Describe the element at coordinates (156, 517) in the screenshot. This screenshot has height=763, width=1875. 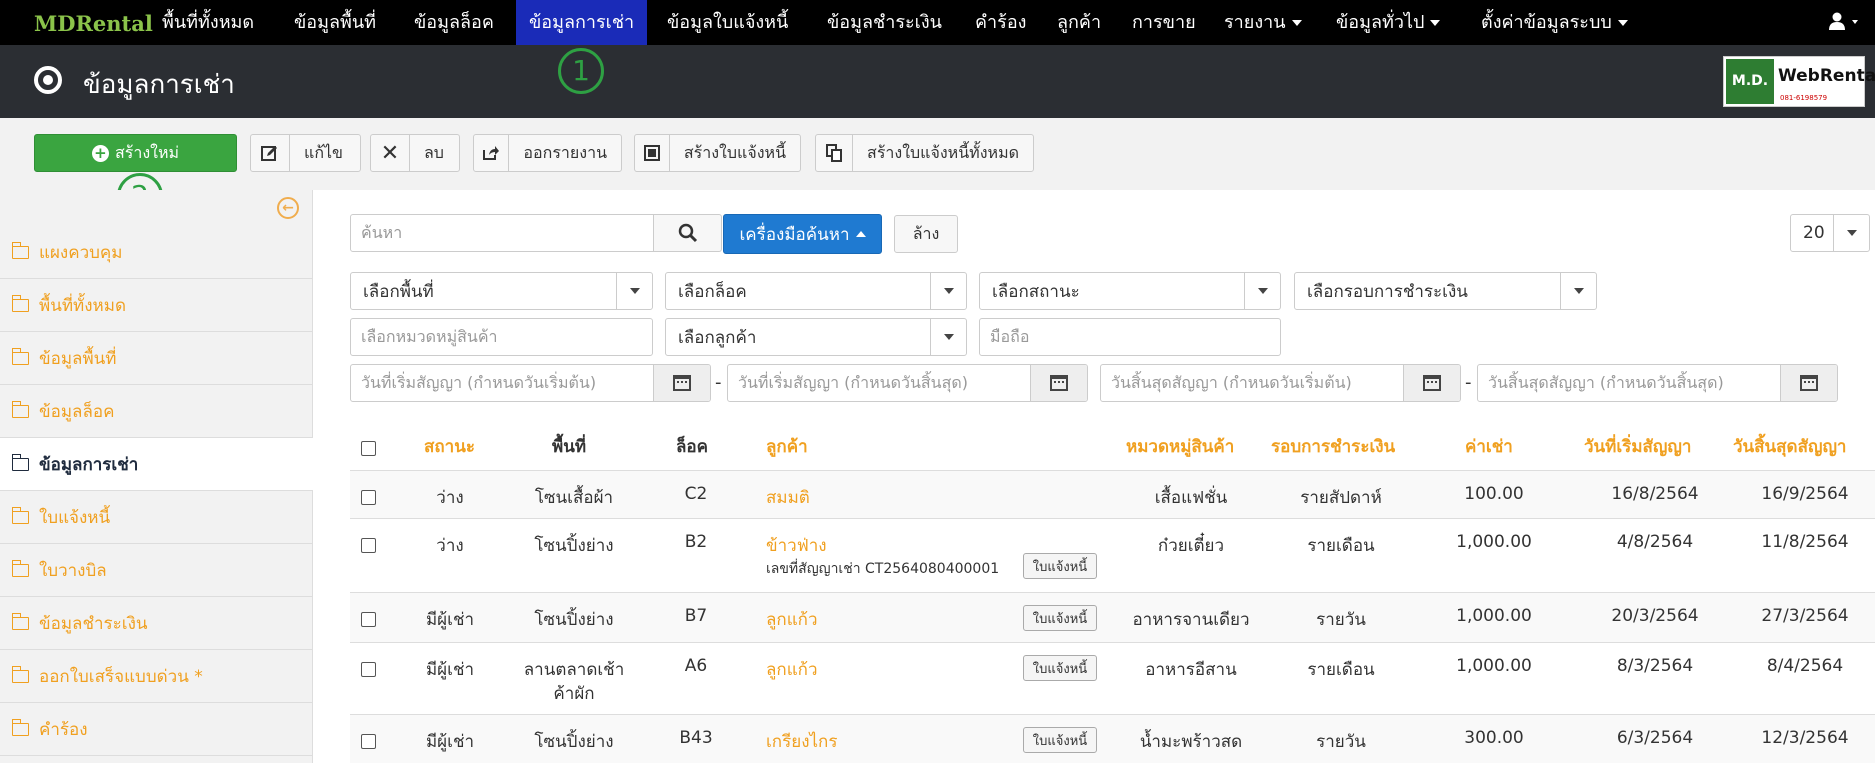
I see `sidebar-item-invoices: ใบแจ้งหนี้` at that location.